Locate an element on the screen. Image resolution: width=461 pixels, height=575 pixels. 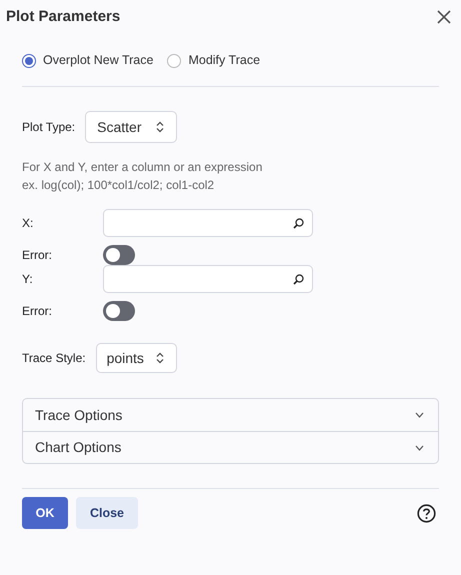
ok-button: OK is located at coordinates (45, 513).